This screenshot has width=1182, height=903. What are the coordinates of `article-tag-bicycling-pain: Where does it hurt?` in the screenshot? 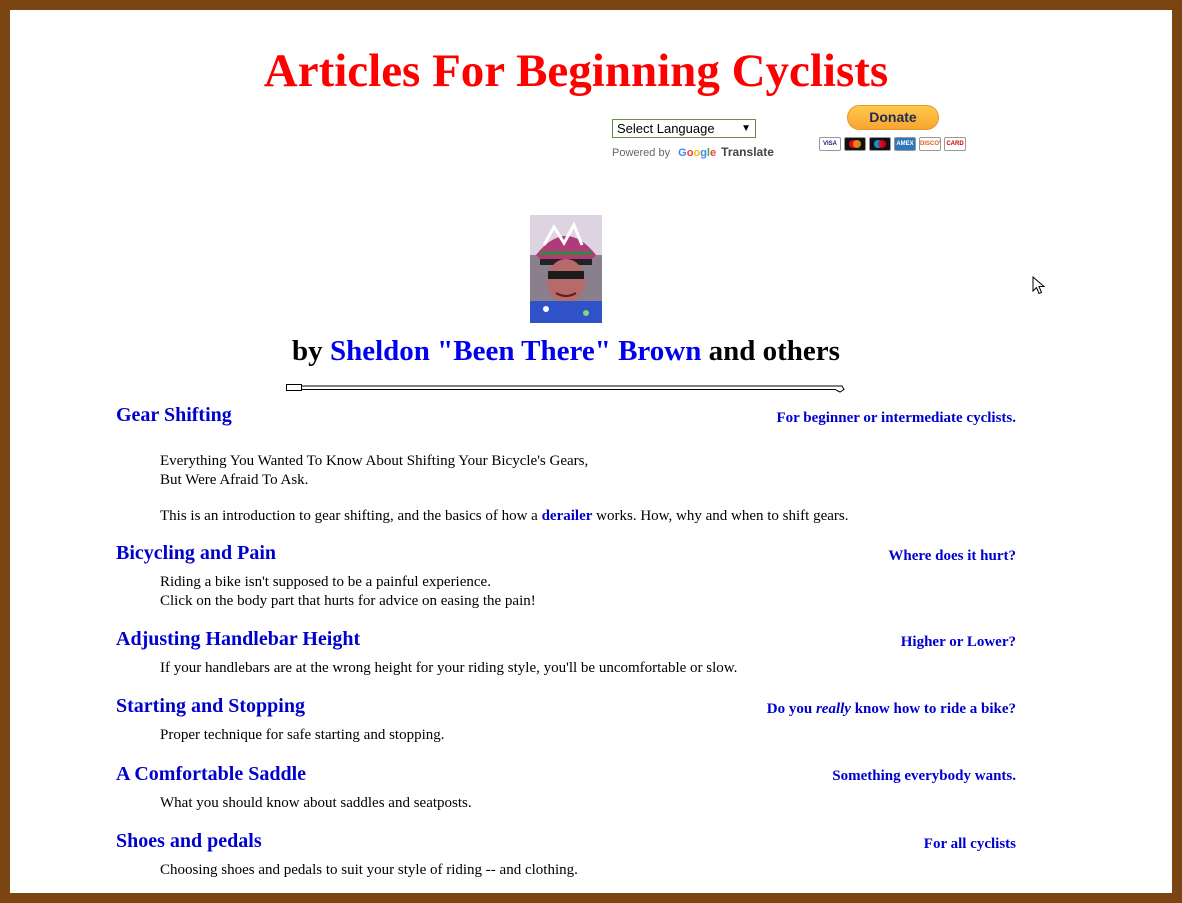 It's located at (952, 556).